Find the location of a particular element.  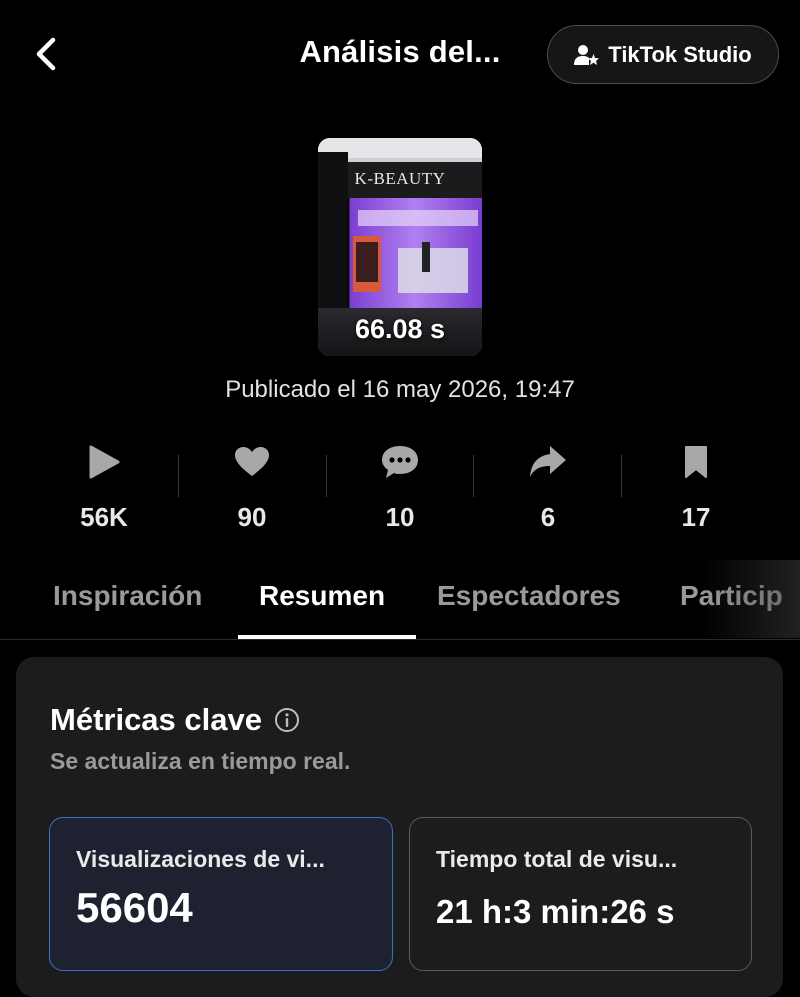

metric-total-watch-time: Tiempo total de visu... 21 h:3 min:26 s is located at coordinates (580, 894).